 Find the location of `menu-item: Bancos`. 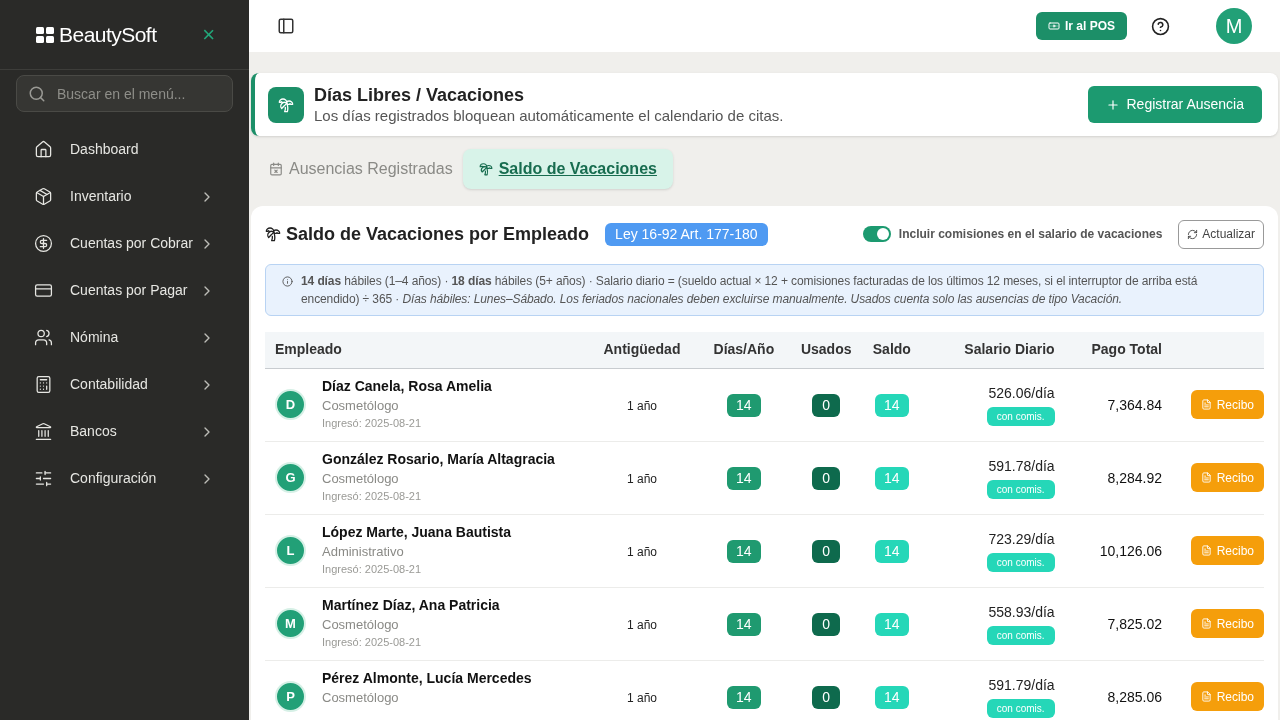

menu-item: Bancos is located at coordinates (124, 431).